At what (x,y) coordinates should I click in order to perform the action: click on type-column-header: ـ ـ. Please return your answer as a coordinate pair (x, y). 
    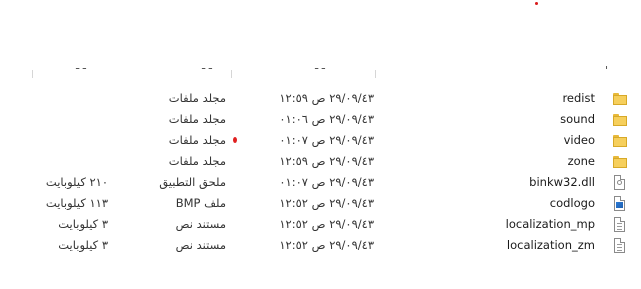
    Looking at the image, I should click on (207, 69).